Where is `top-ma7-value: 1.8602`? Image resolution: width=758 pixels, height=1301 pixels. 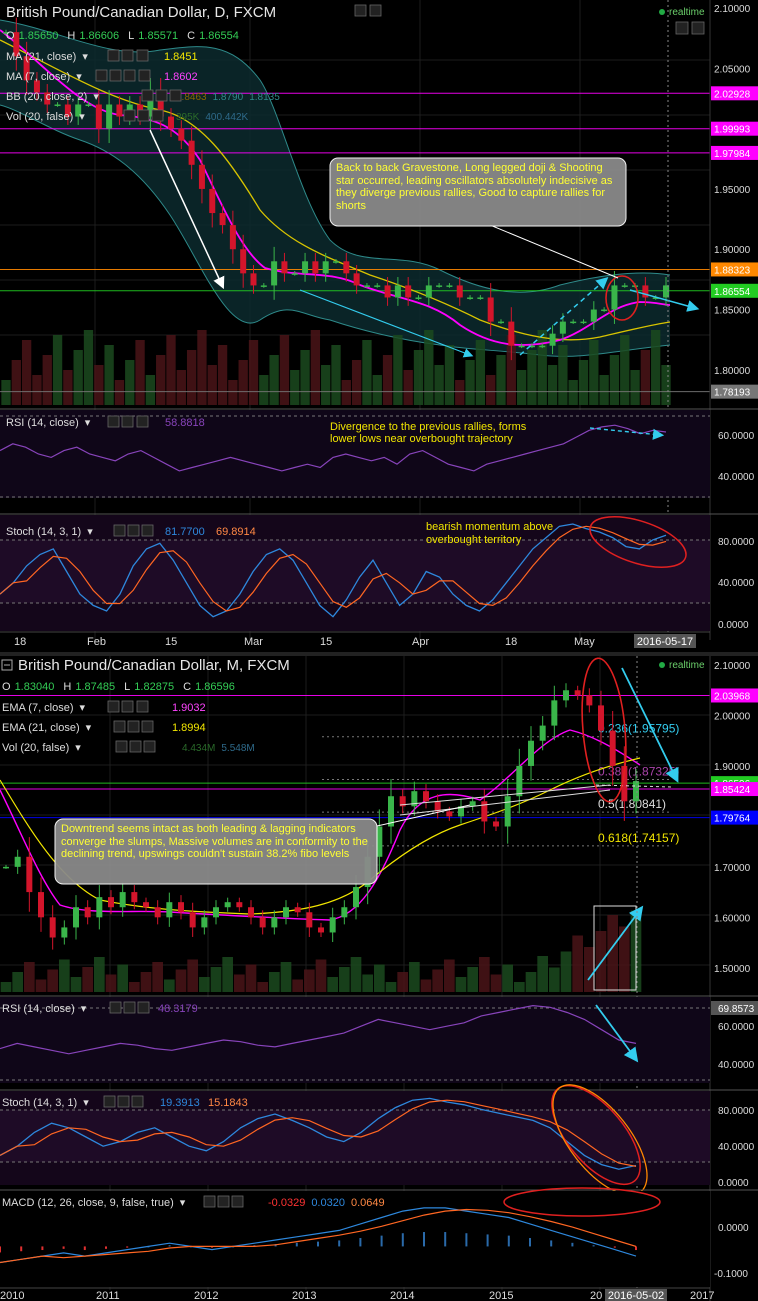 top-ma7-value: 1.8602 is located at coordinates (181, 77).